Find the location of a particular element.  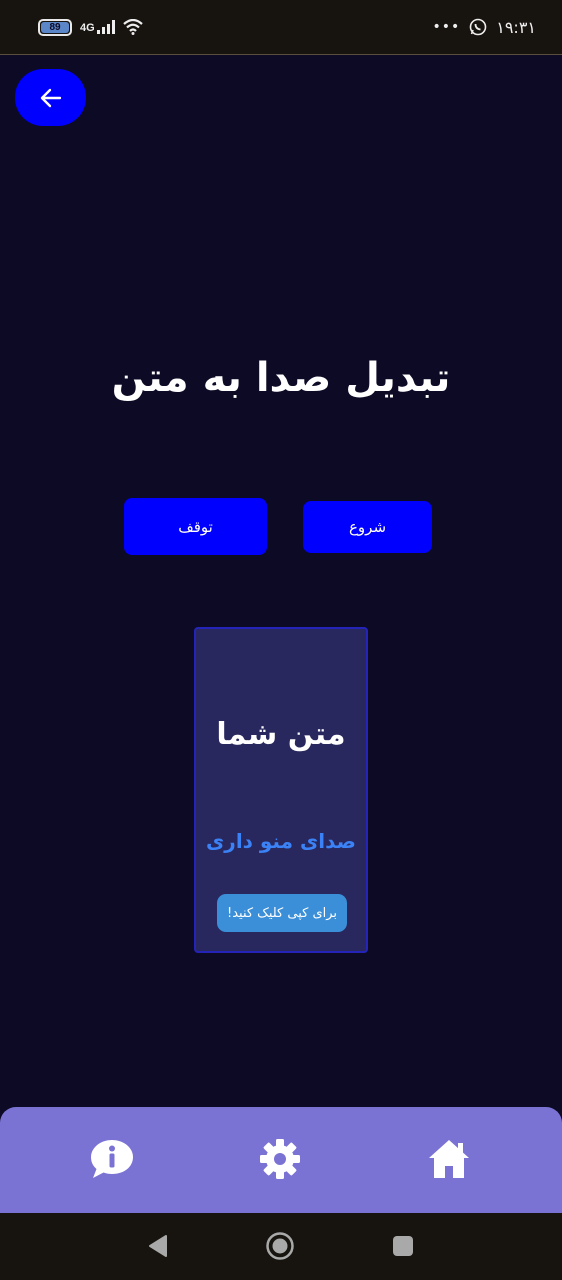

gear-icon is located at coordinates (280, 1159).